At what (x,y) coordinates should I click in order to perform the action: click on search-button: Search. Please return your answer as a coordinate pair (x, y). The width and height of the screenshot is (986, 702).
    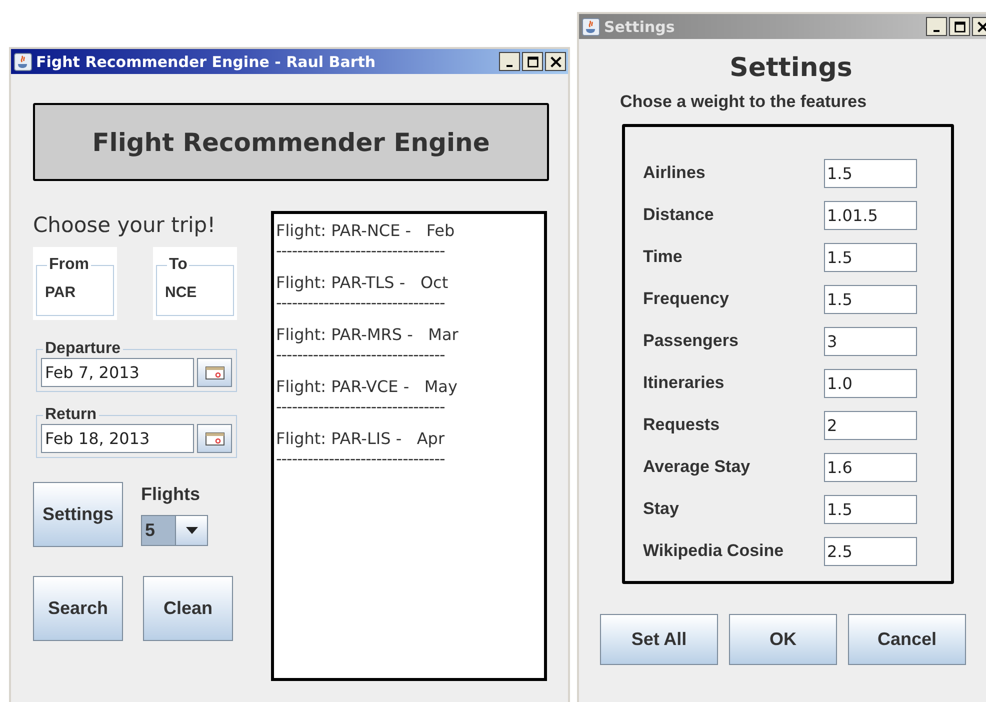
    Looking at the image, I should click on (78, 608).